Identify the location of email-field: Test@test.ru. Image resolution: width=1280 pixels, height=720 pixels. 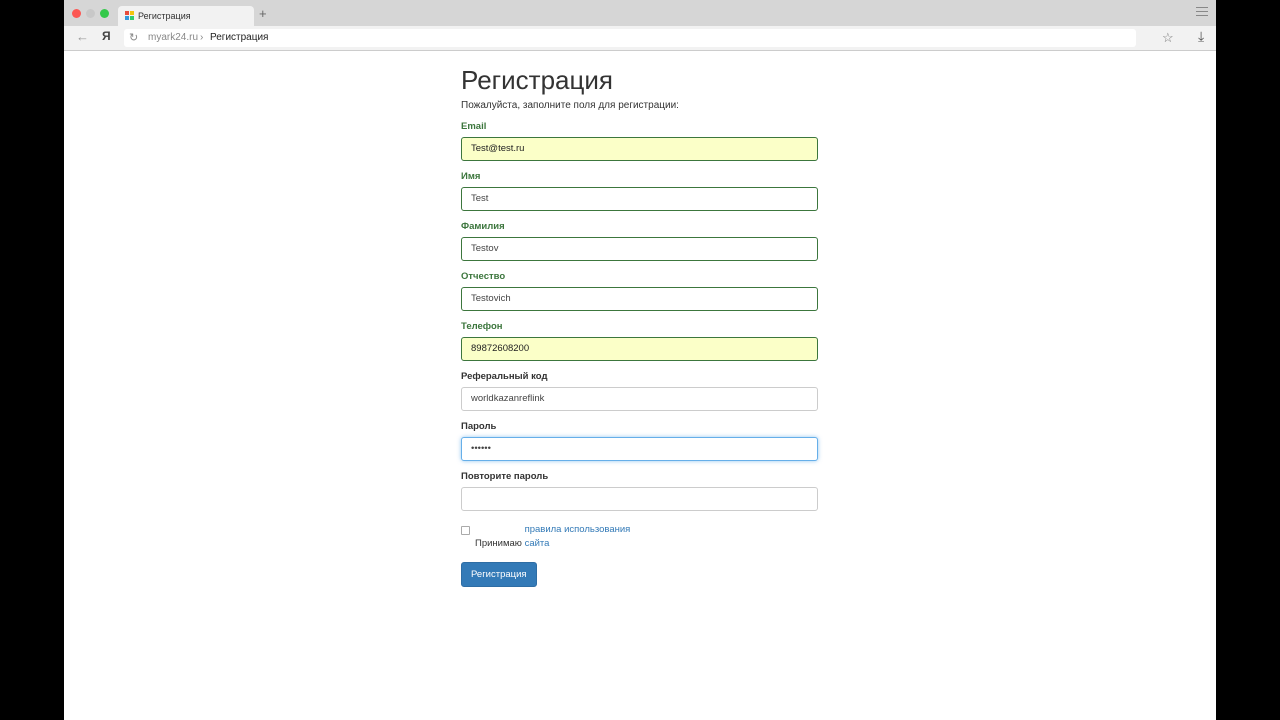
(639, 149).